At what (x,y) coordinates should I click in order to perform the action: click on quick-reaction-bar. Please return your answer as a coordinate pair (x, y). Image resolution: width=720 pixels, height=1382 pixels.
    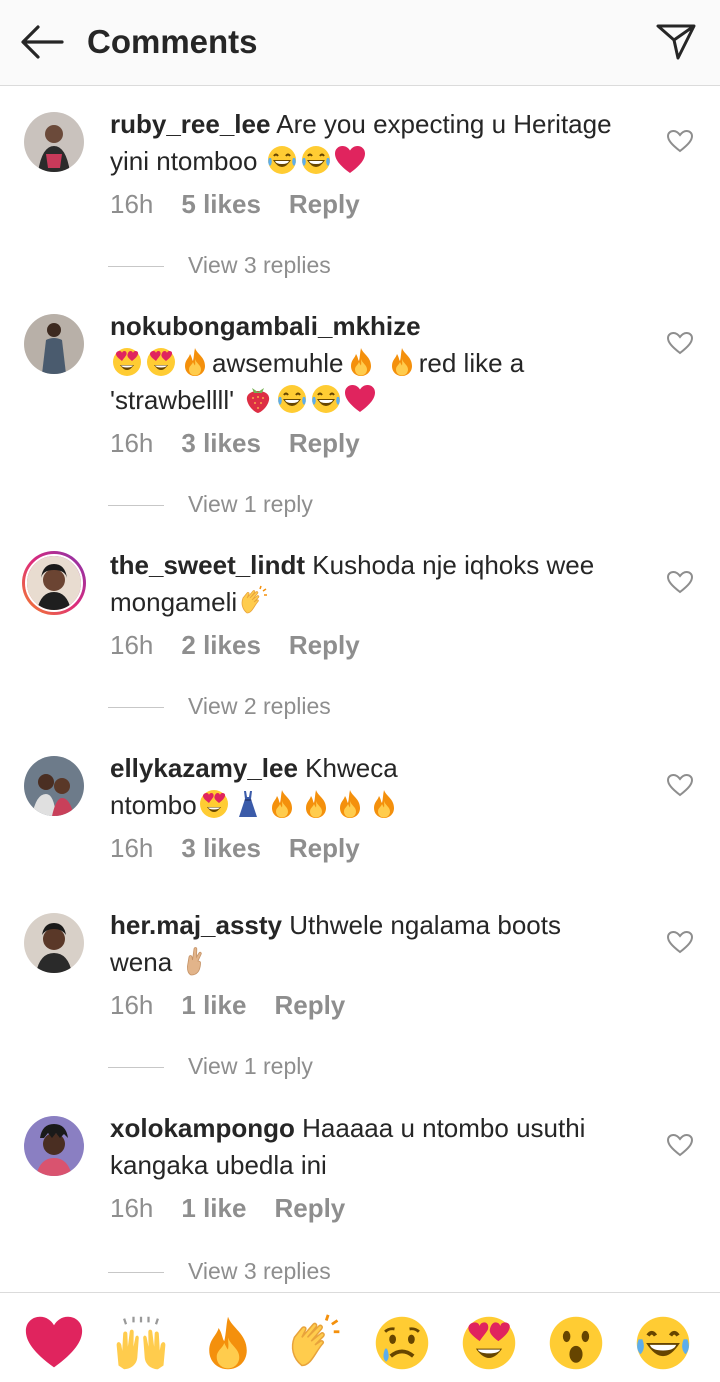
    Looking at the image, I should click on (360, 1337).